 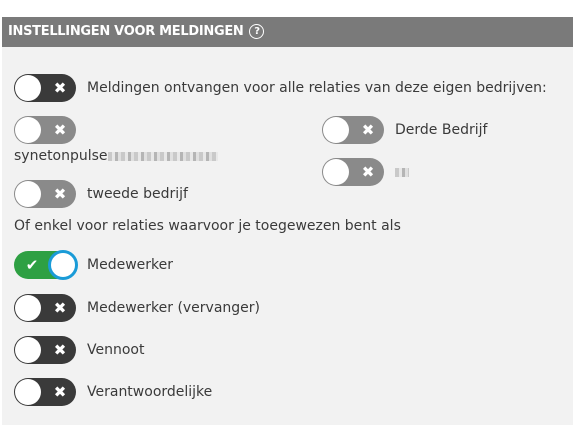 What do you see at coordinates (174, 308) in the screenshot?
I see `role-label-medewerker-vervanger: Medewerker (vervanger)` at bounding box center [174, 308].